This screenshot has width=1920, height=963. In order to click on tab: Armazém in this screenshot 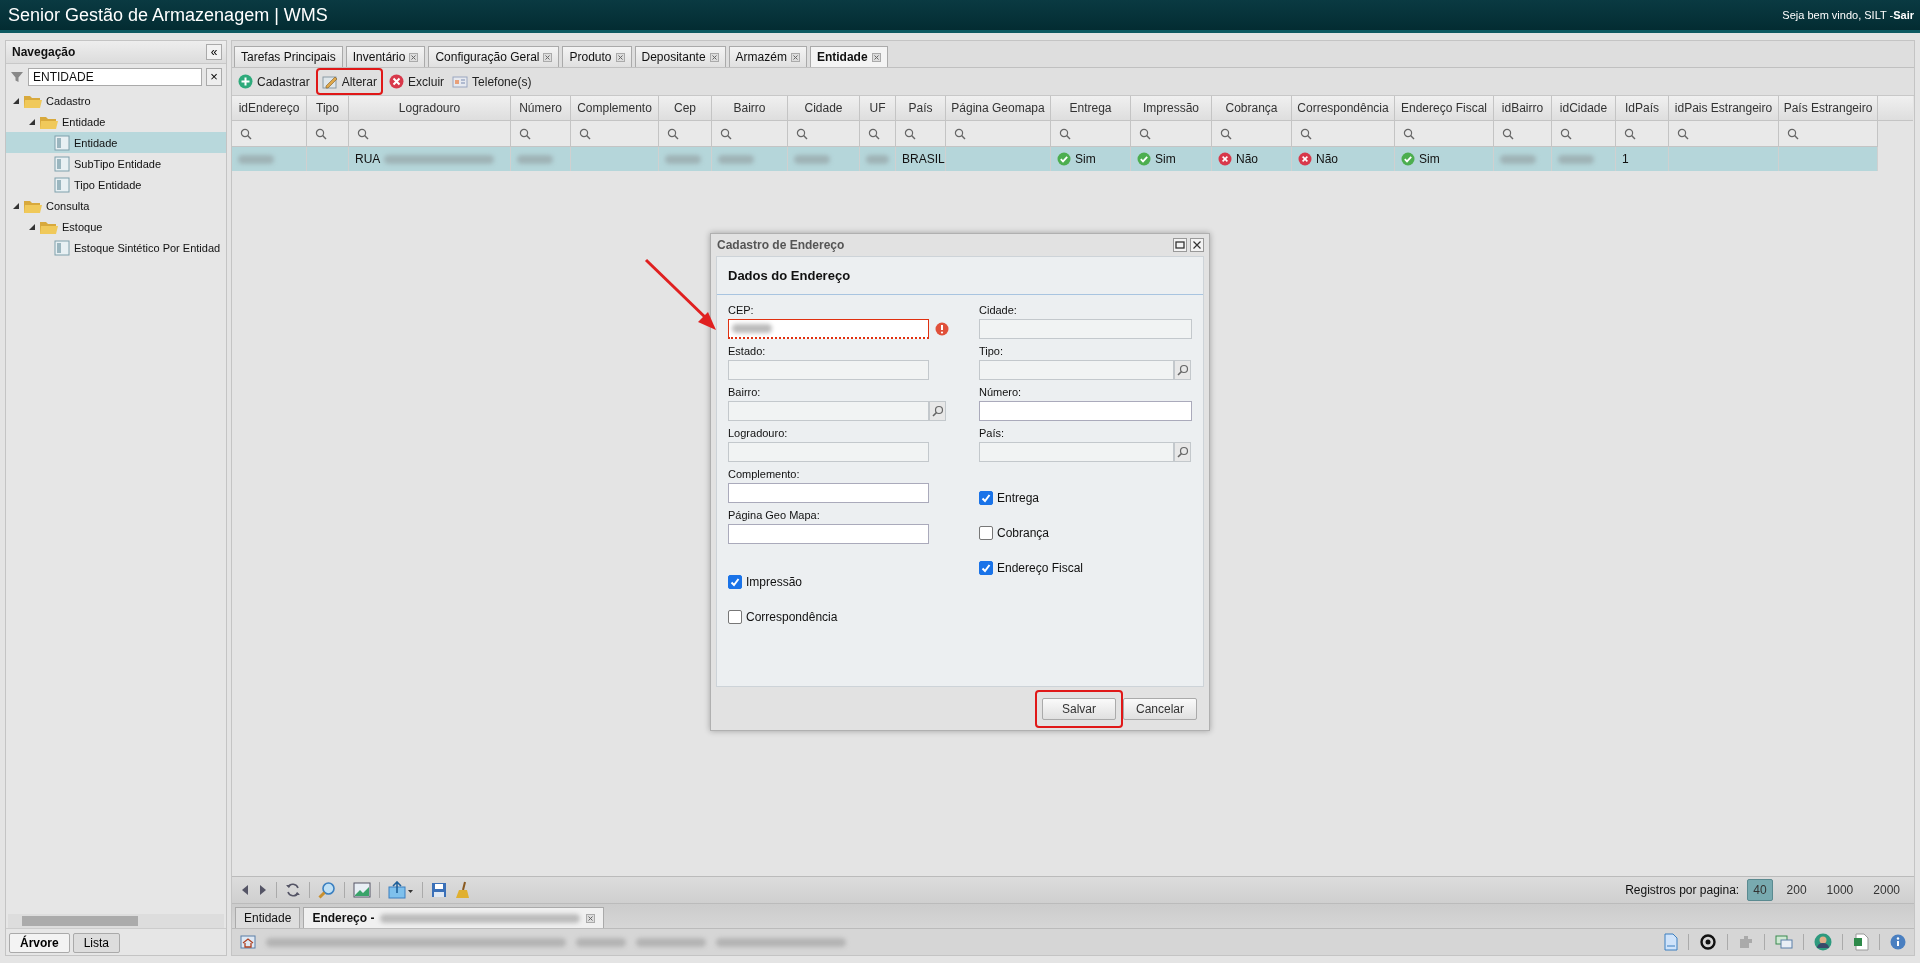, I will do `click(767, 56)`.